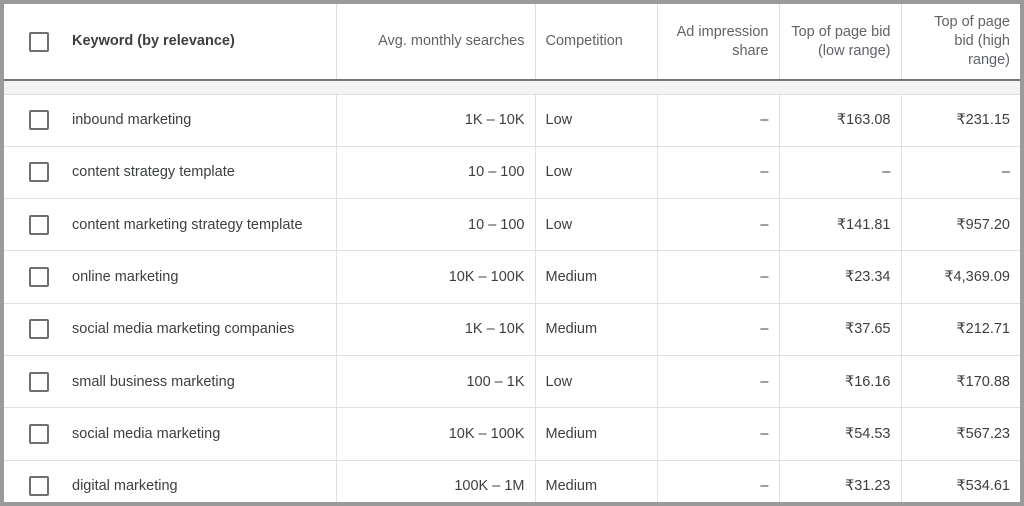 Image resolution: width=1024 pixels, height=506 pixels. What do you see at coordinates (435, 481) in the screenshot?
I see `avg-monthly-searches-cell: 100K – 1M` at bounding box center [435, 481].